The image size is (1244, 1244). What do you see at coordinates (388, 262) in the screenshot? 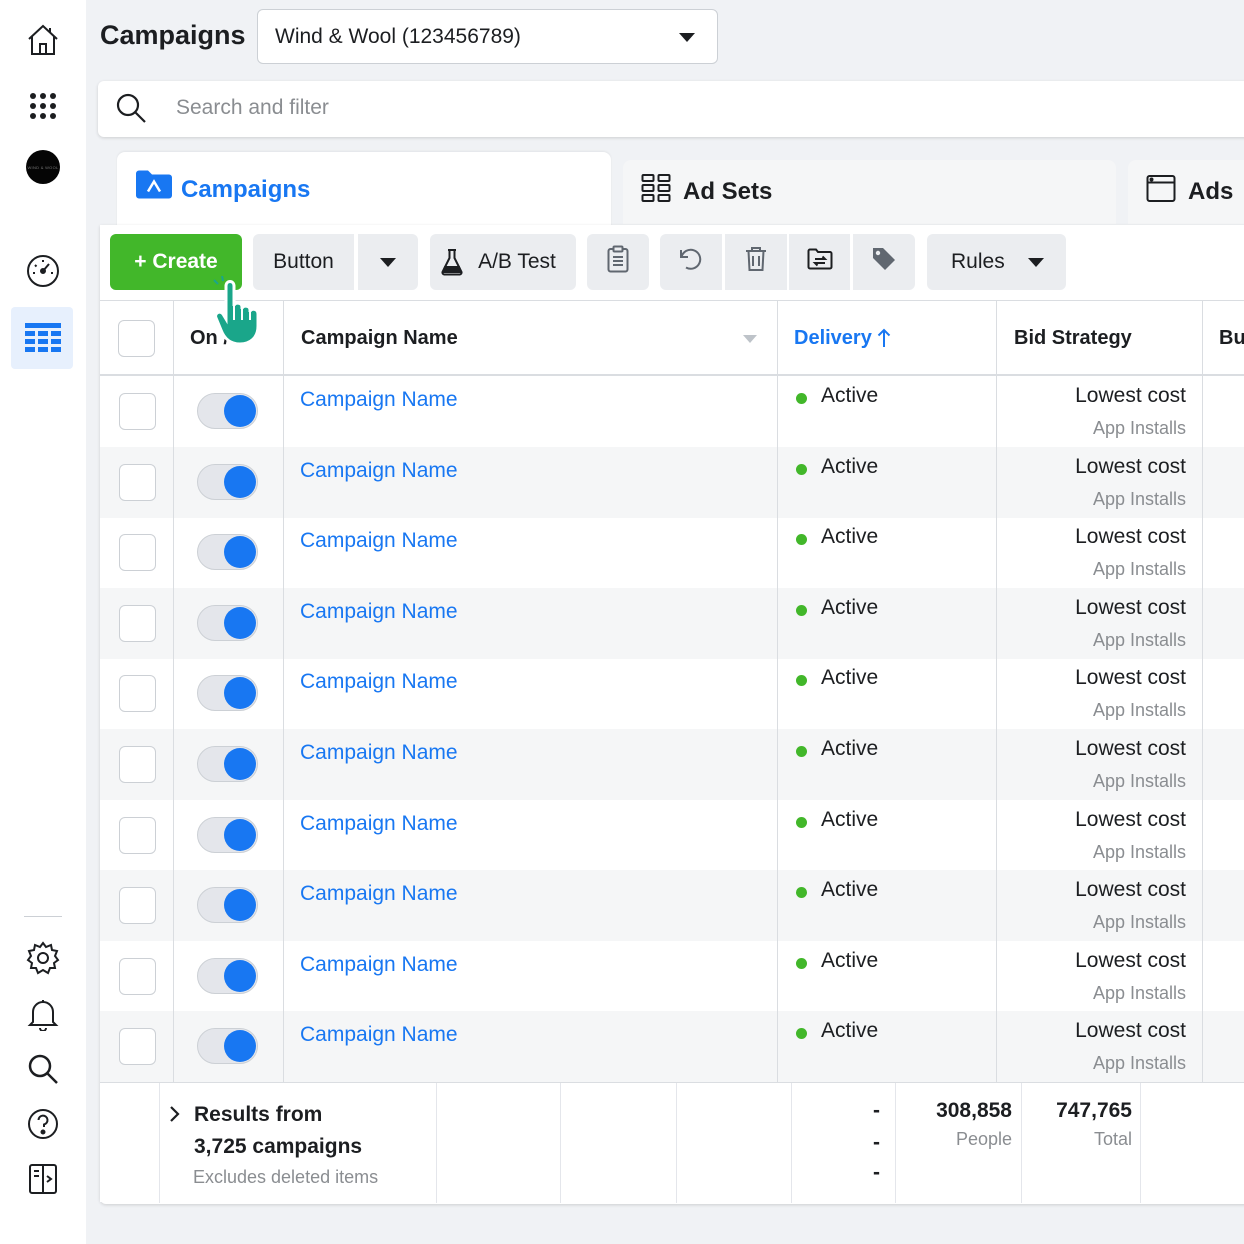
I see `button-dropdown` at bounding box center [388, 262].